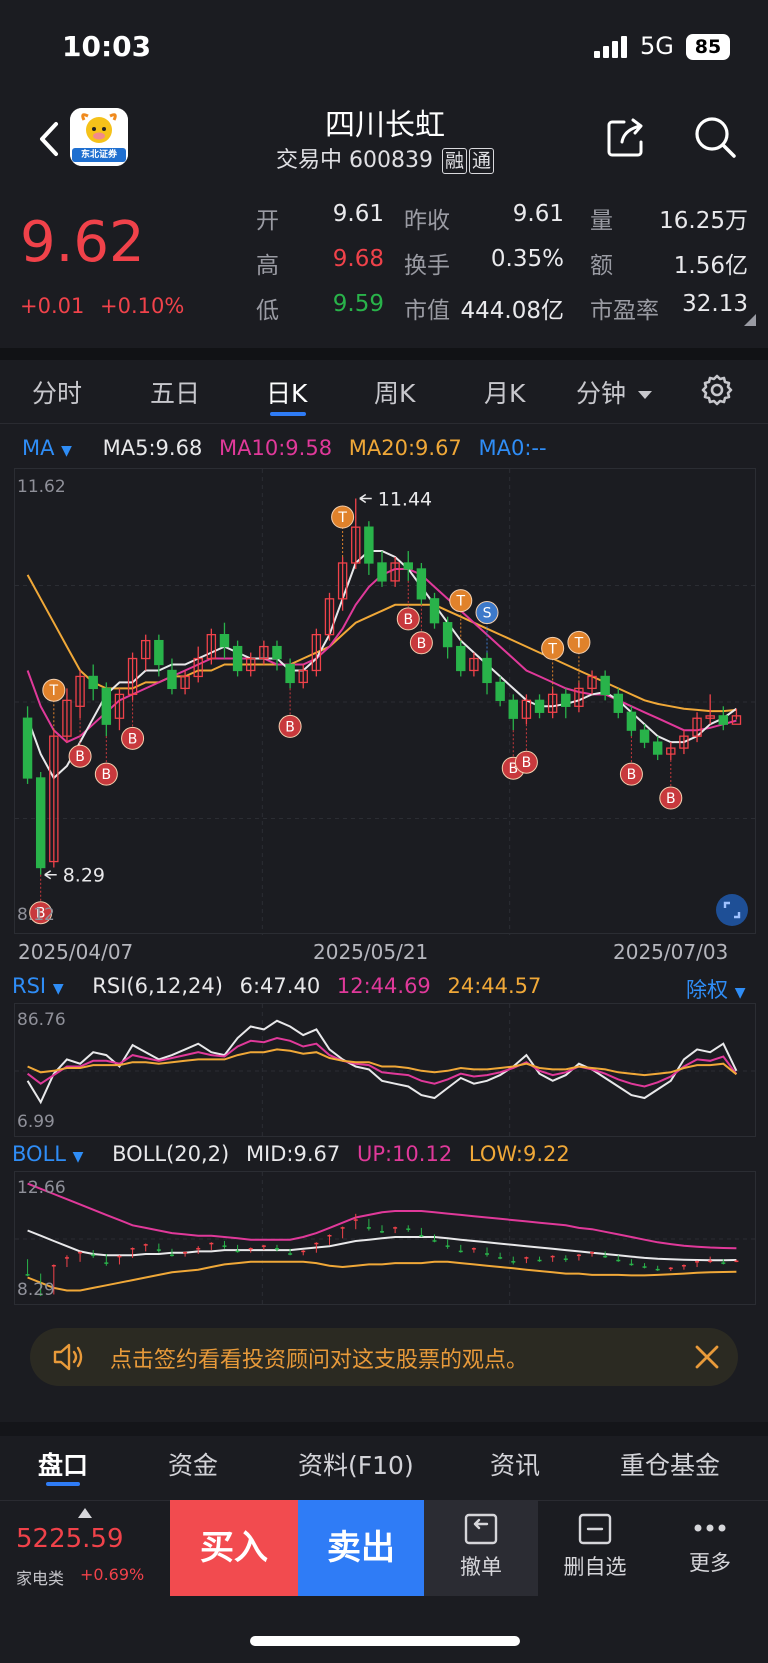 This screenshot has height=1663, width=768. Describe the element at coordinates (384, 1429) in the screenshot. I see `bottom-divider` at that location.